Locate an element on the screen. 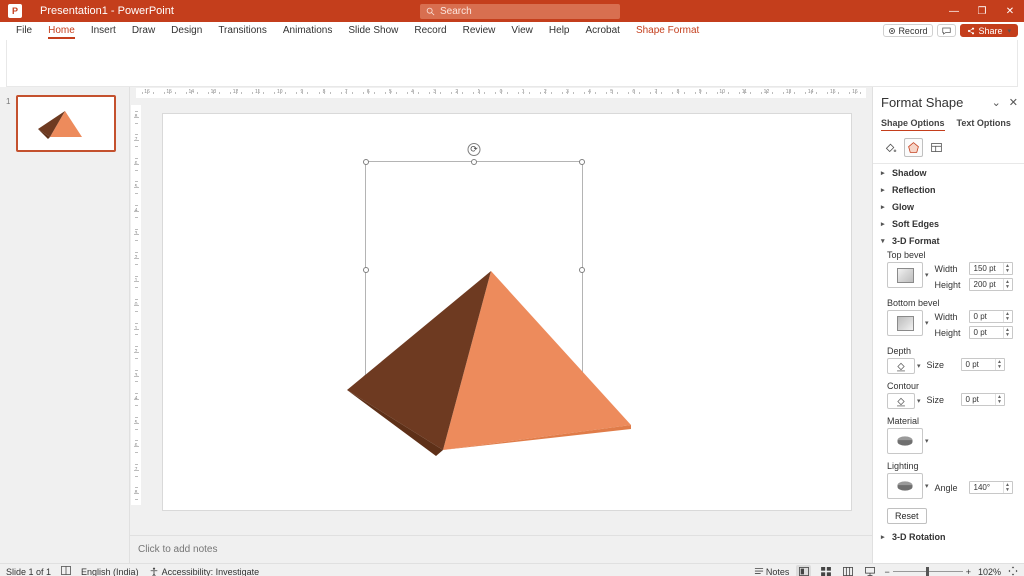 Image resolution: width=1024 pixels, height=576 pixels. section-reflection: ▸ Reflection is located at coordinates (948, 189).